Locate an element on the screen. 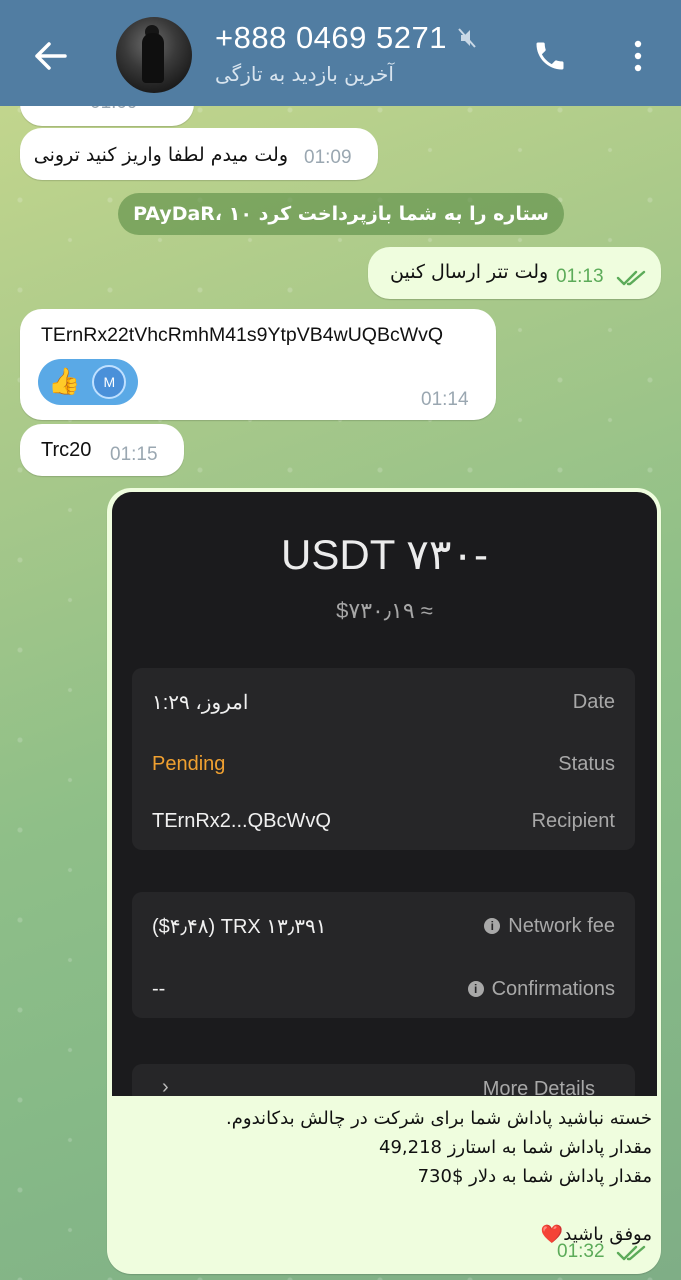  back-arrow-icon is located at coordinates (51, 56).